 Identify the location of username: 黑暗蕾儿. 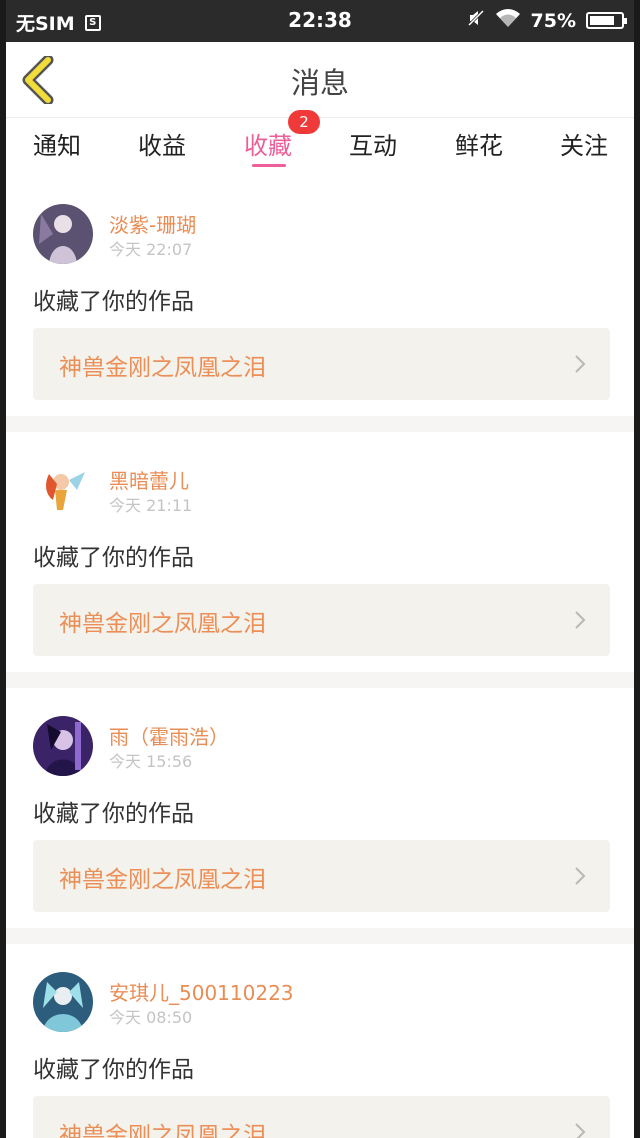
(149, 479).